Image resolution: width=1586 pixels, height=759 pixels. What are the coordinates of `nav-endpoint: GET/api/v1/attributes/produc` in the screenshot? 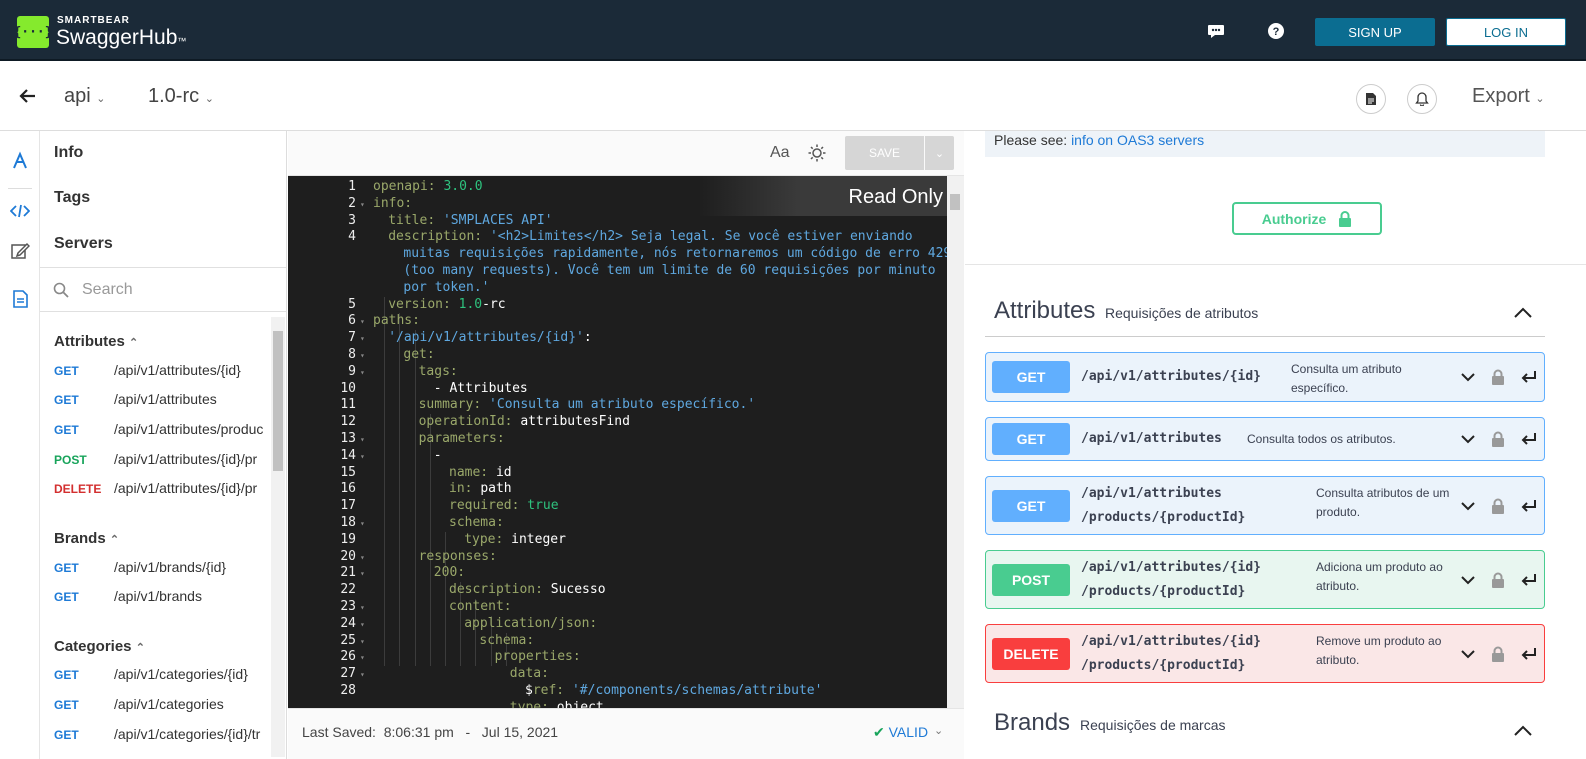 It's located at (164, 432).